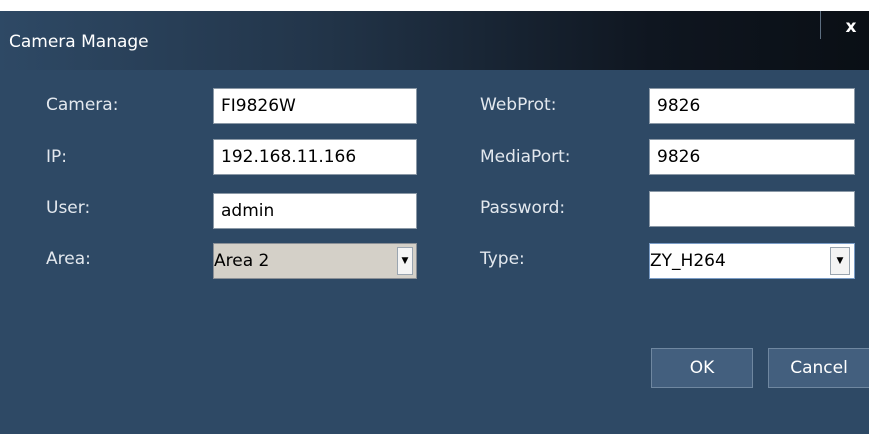 Image resolution: width=869 pixels, height=434 pixels. Describe the element at coordinates (752, 261) in the screenshot. I see `type-select: ZY_H264 ▼` at that location.